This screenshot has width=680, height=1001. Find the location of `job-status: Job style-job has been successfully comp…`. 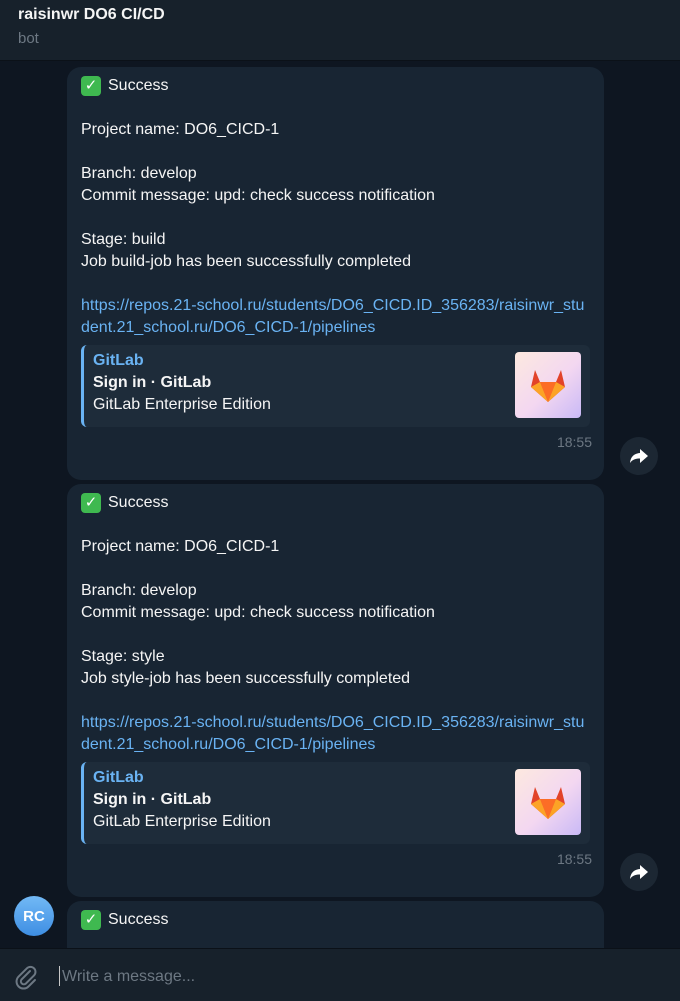

job-status: Job style-job has been successfully comp… is located at coordinates (246, 678).